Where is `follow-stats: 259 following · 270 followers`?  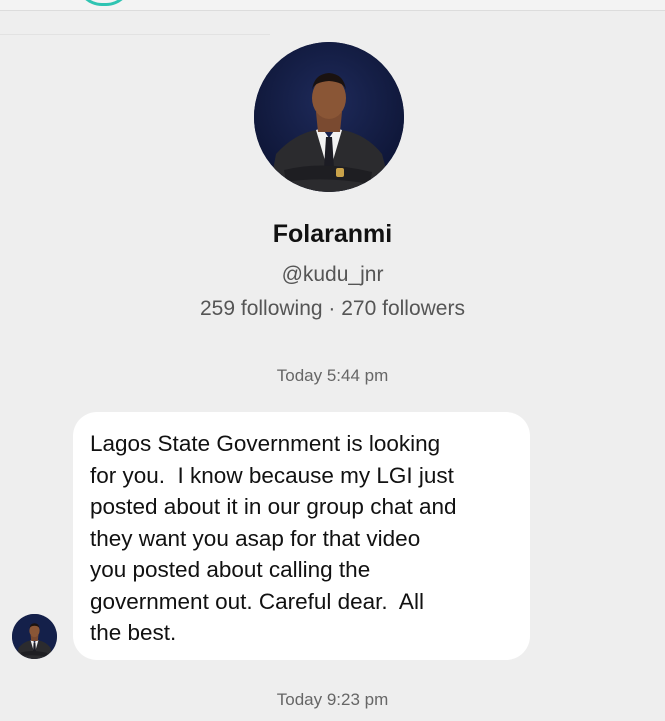 follow-stats: 259 following · 270 followers is located at coordinates (332, 309).